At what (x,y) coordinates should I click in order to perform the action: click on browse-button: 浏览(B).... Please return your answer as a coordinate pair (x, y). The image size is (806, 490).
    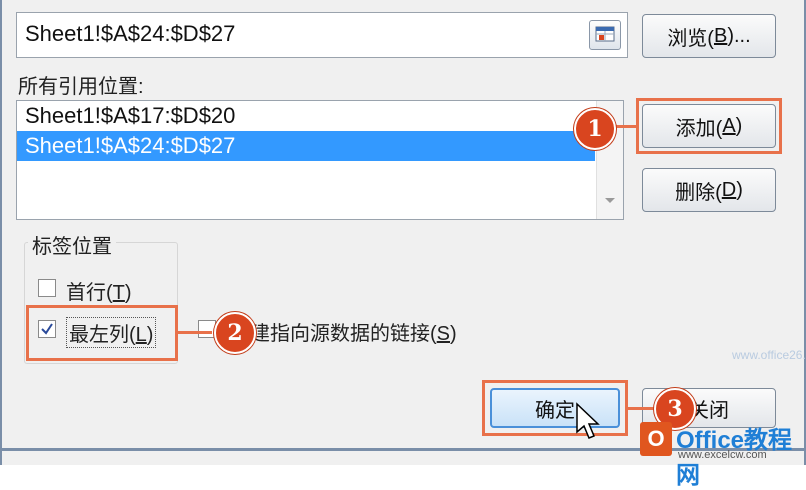
    Looking at the image, I should click on (709, 36).